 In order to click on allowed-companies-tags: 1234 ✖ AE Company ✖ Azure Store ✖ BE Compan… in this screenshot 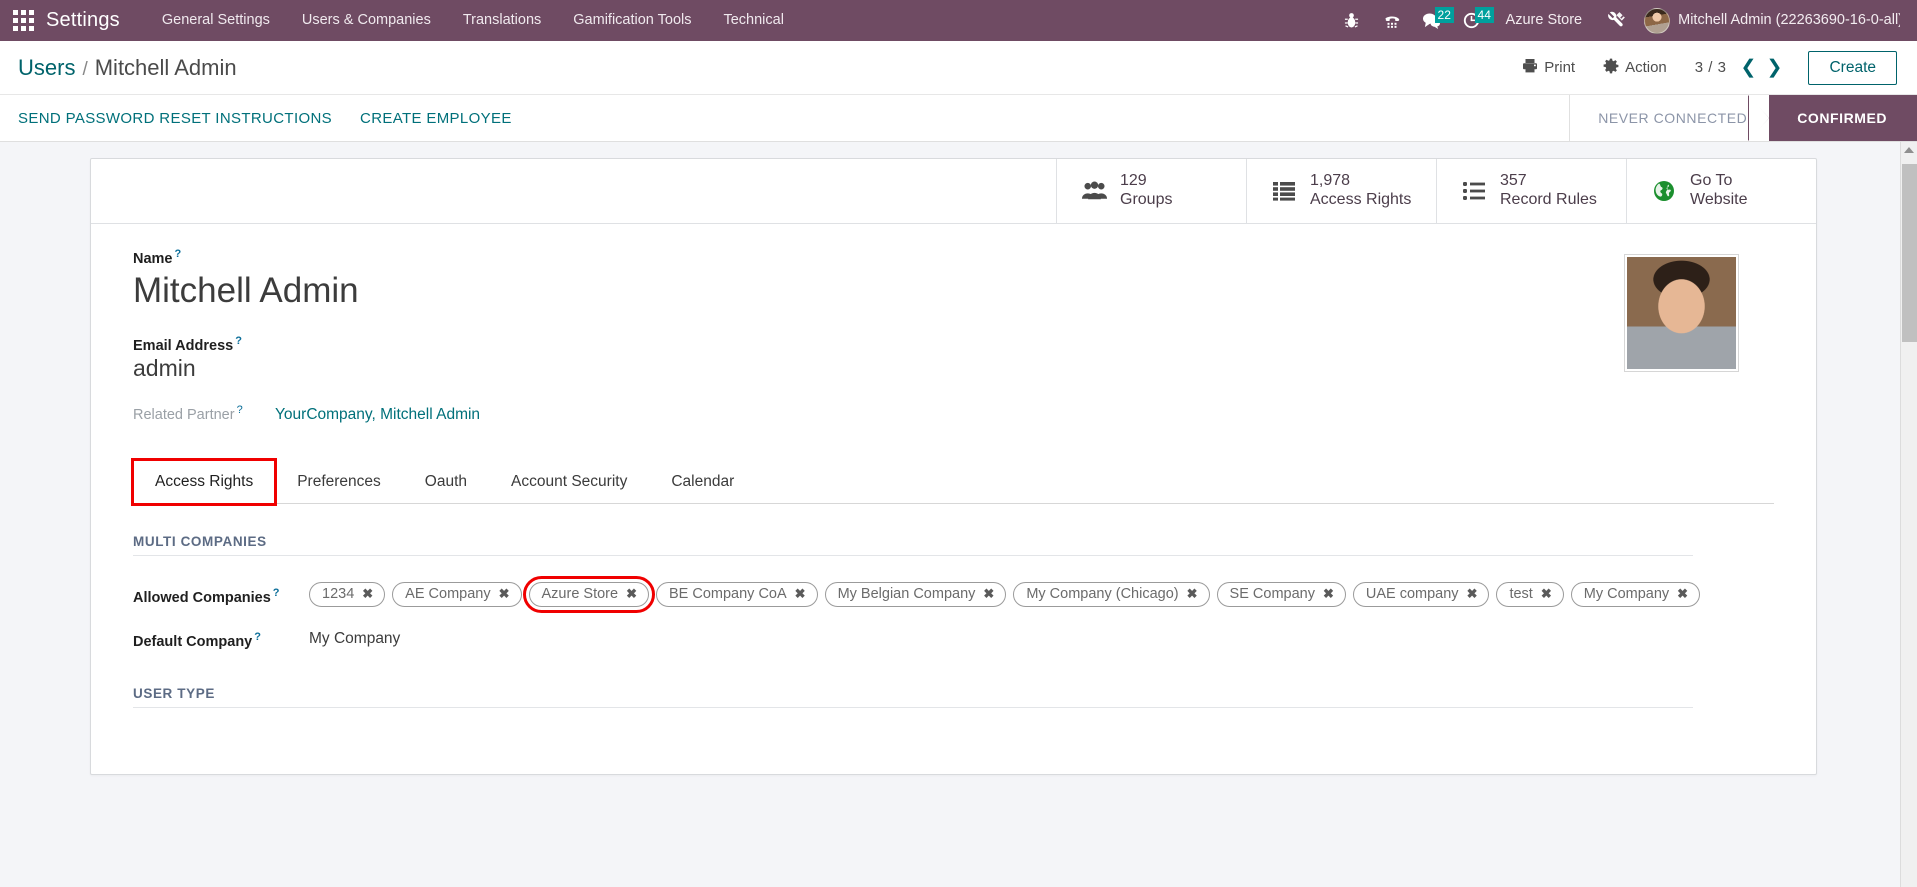, I will do `click(1009, 595)`.